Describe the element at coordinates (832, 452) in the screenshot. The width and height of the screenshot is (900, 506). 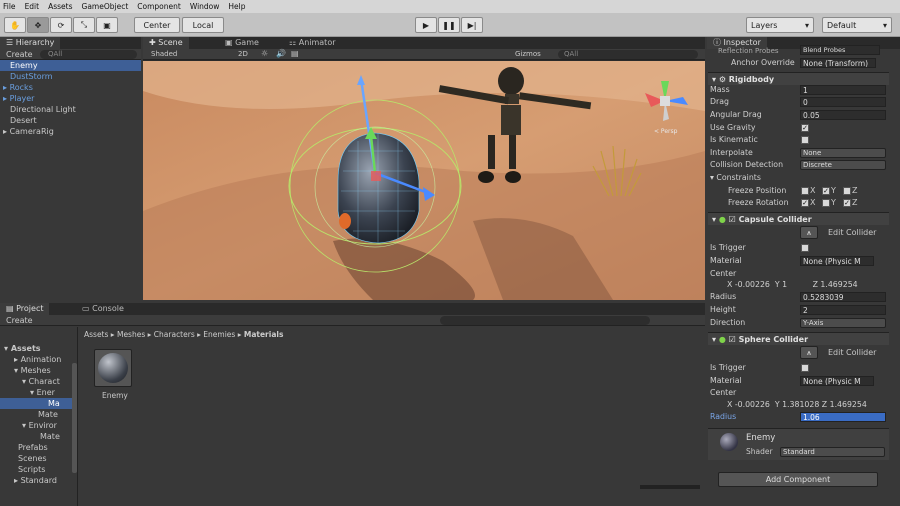
I see `shader-dropdown: Standard` at that location.